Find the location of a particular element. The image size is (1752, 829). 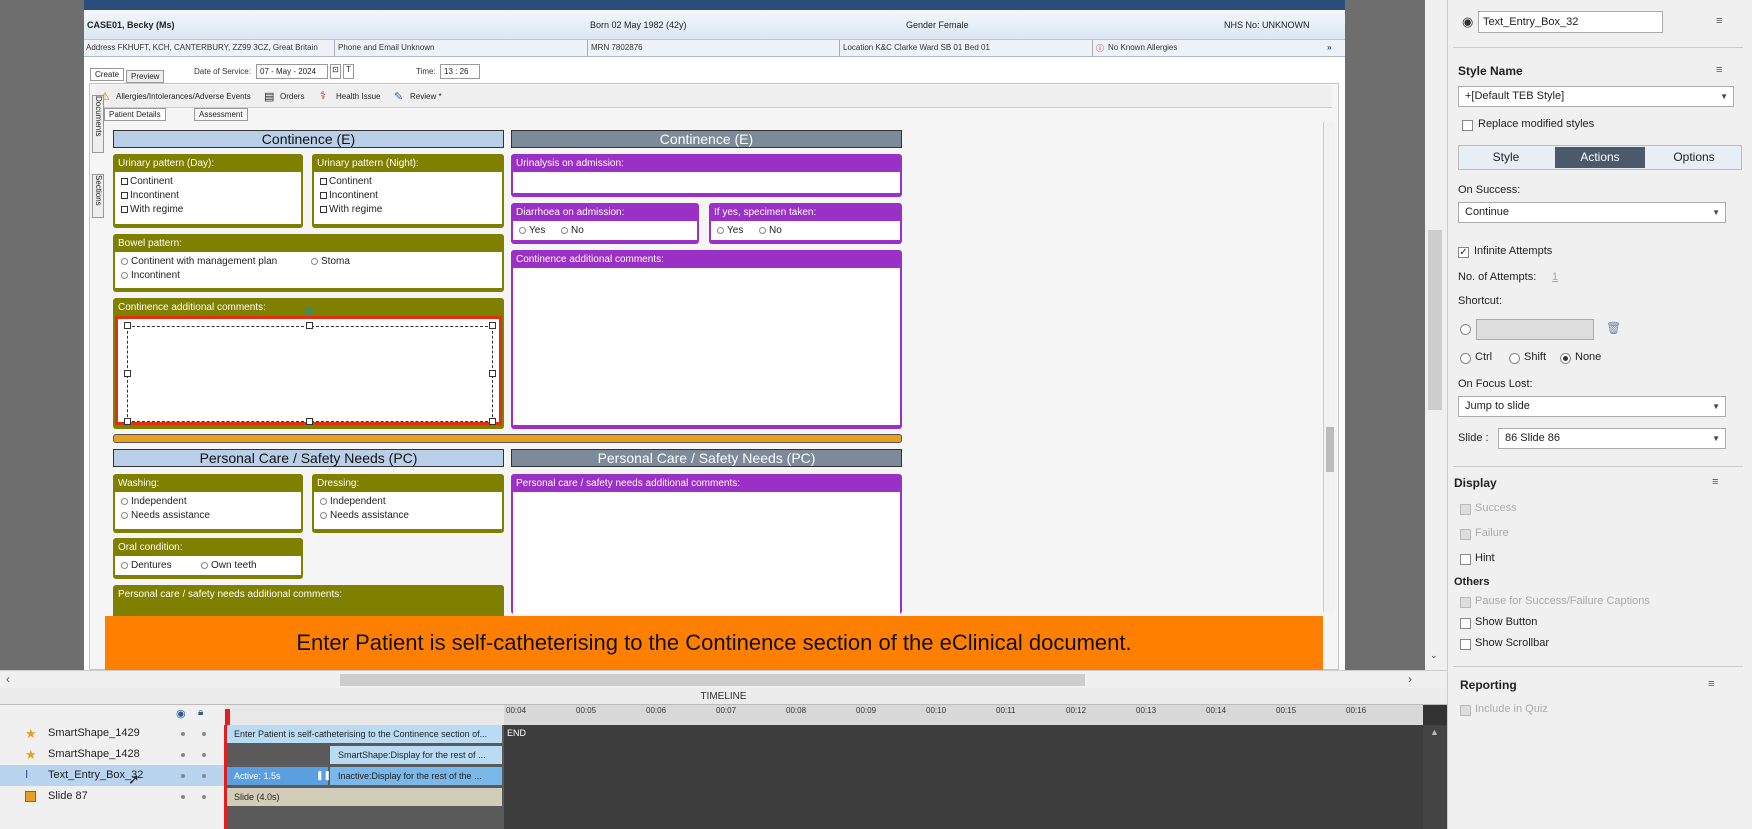

urinary-day-incontinent: Incontinent is located at coordinates (208, 196).